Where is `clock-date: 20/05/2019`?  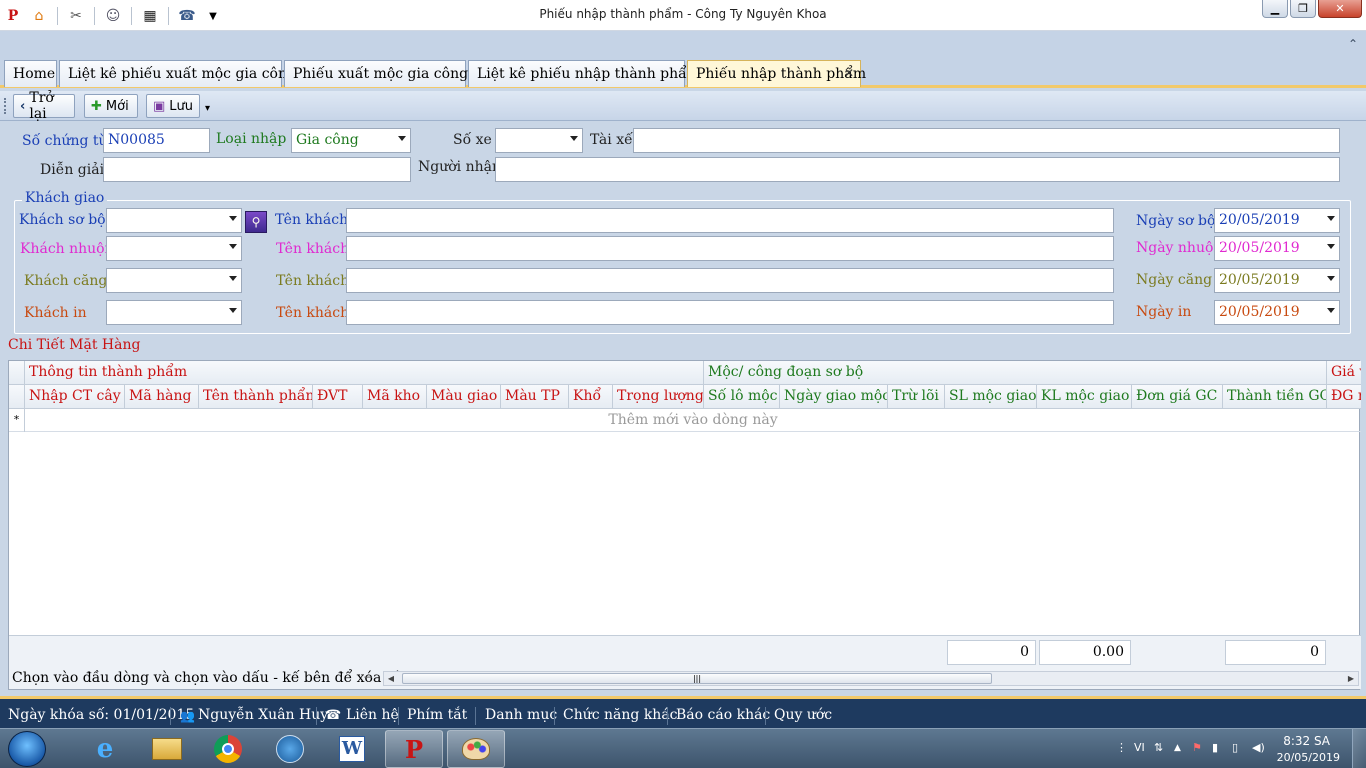 clock-date: 20/05/2019 is located at coordinates (1308, 757).